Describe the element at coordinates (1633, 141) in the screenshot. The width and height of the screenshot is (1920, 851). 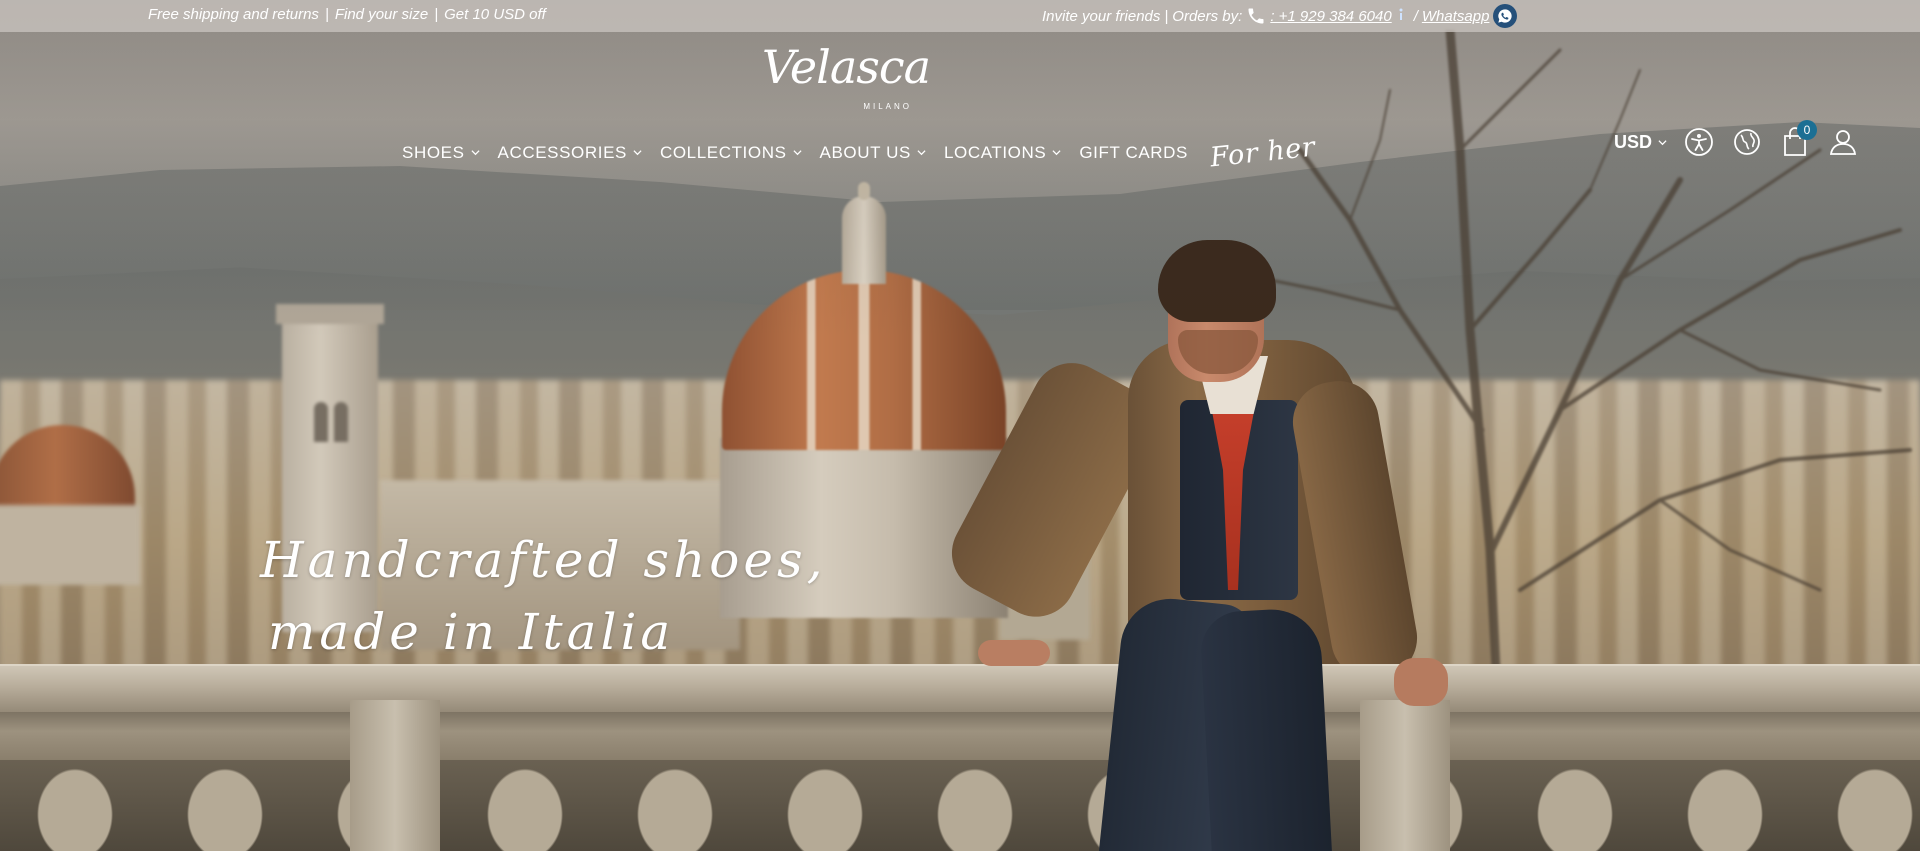
I see `currency-label: USD` at that location.